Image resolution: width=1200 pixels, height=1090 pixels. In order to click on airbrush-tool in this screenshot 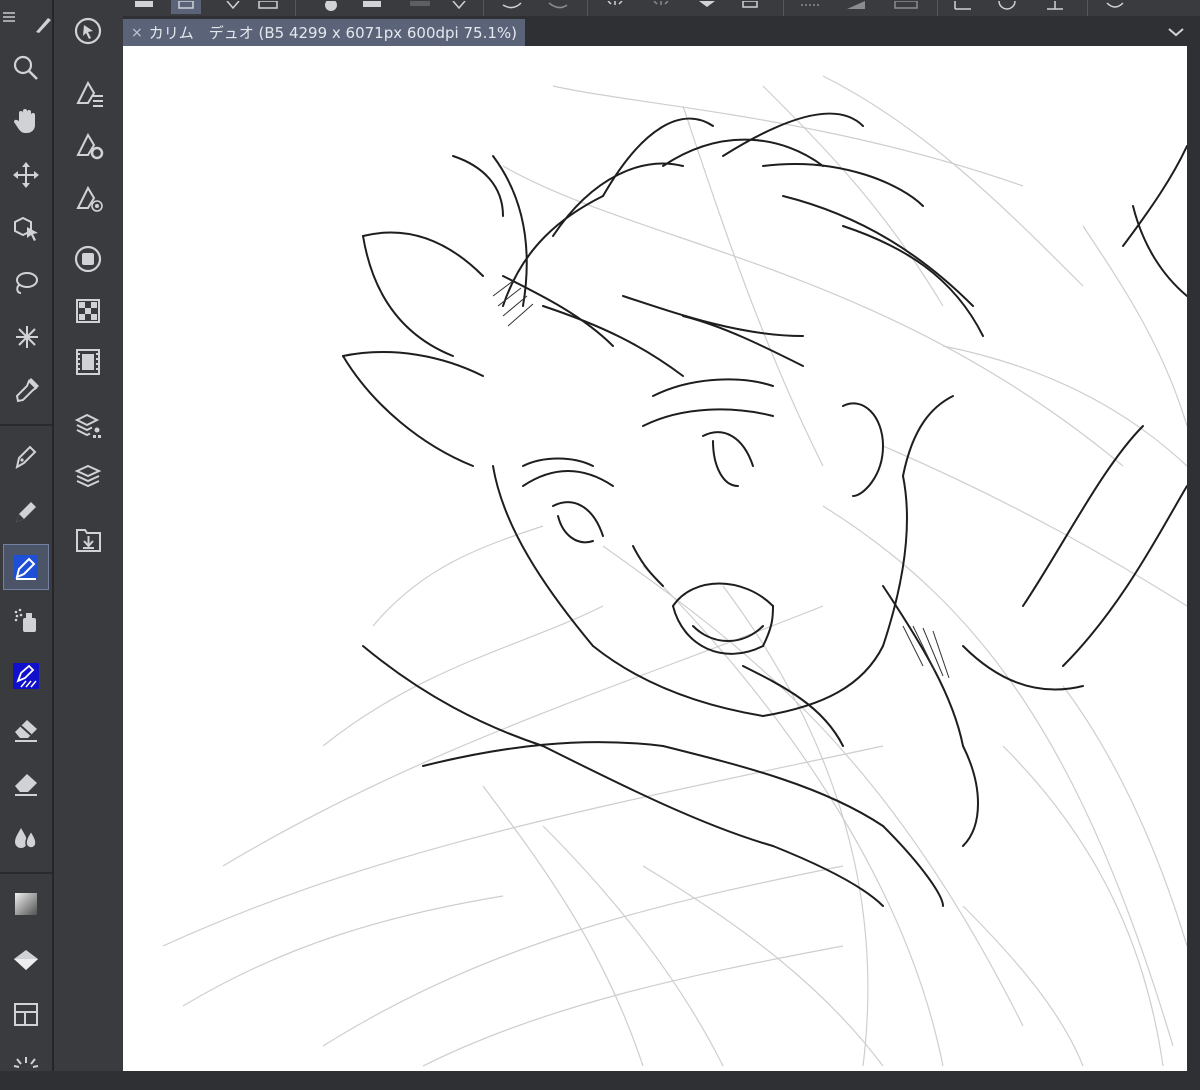, I will do `click(26, 621)`.